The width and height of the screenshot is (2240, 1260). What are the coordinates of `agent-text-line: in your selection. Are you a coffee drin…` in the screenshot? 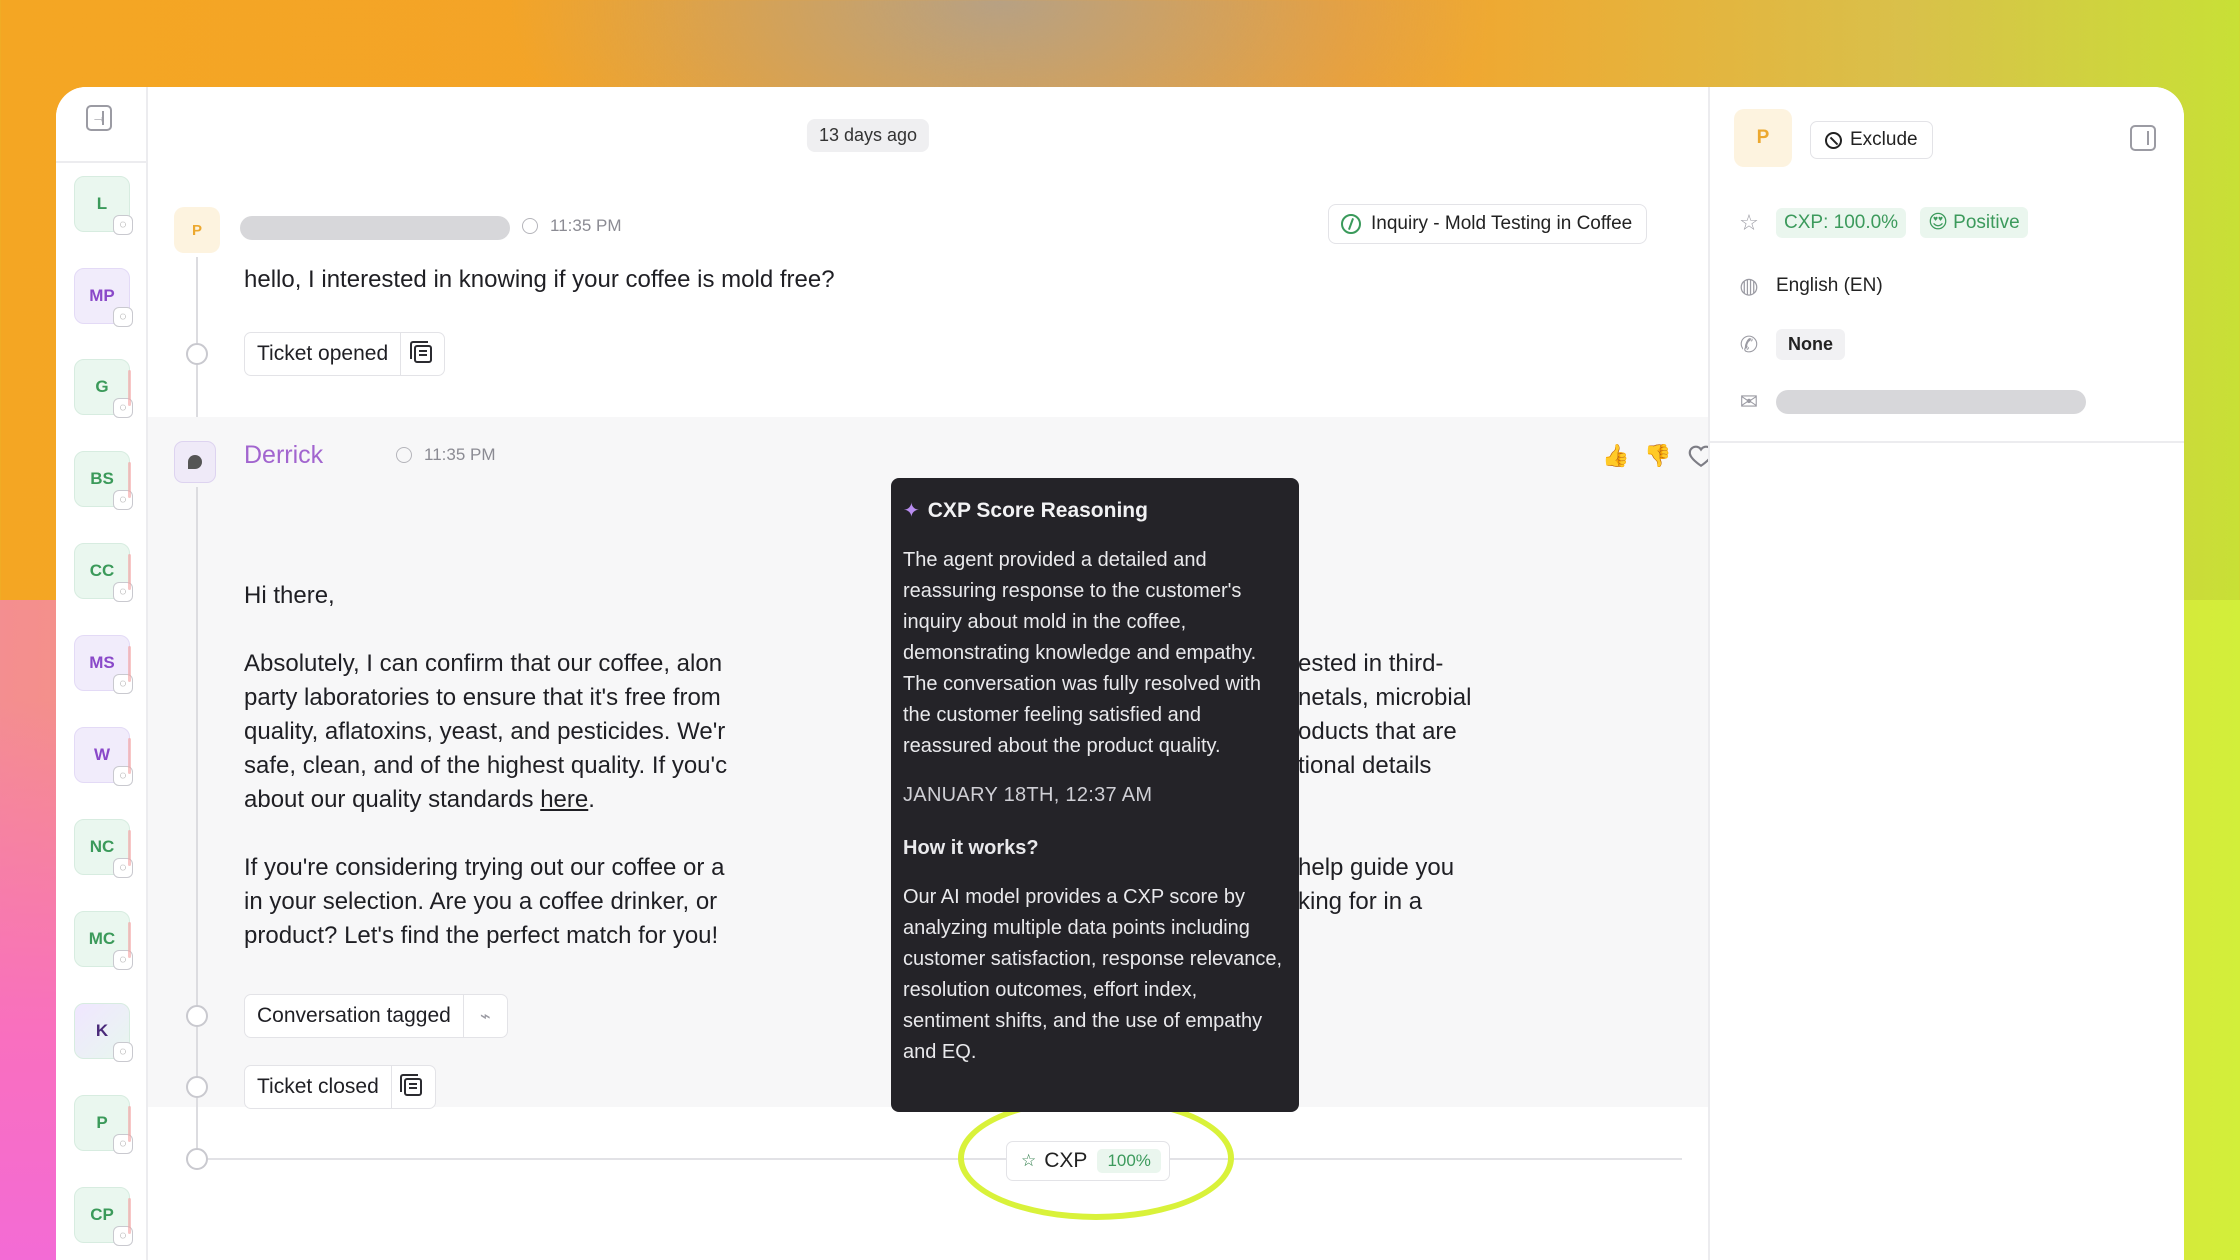 It's located at (481, 901).